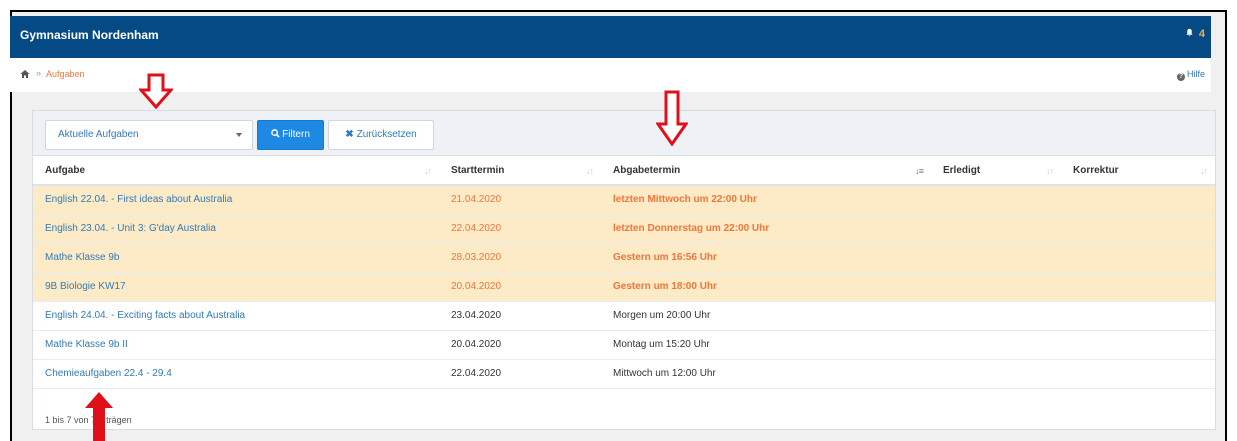  Describe the element at coordinates (624, 133) in the screenshot. I see `filter-bar: Aktuelle Aufgaben Filtern ✖ Zurücksetzen` at that location.